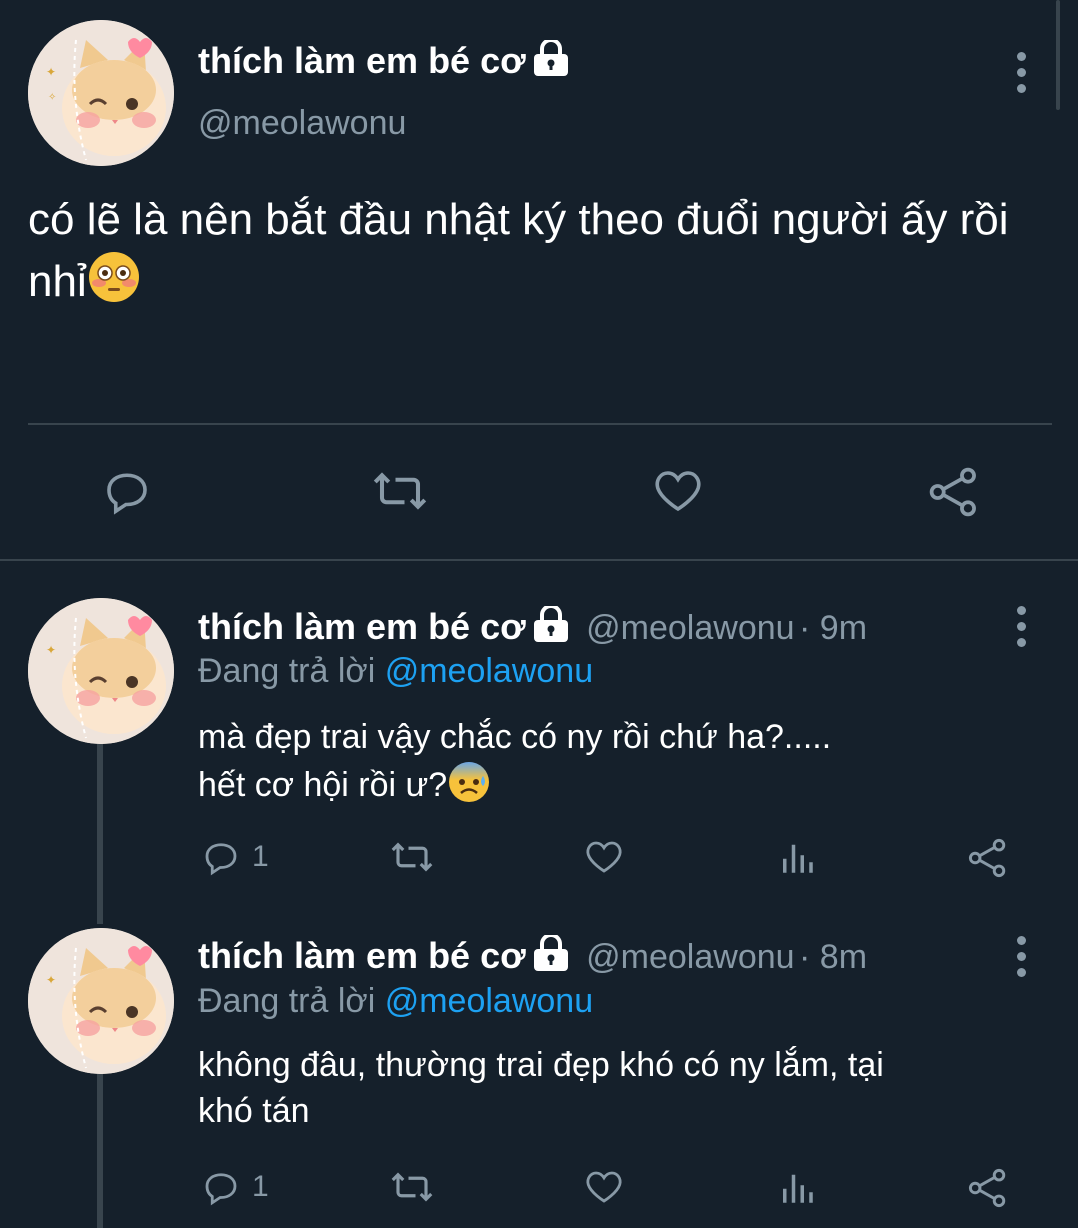 This screenshot has height=1228, width=1078. Describe the element at coordinates (540, 424) in the screenshot. I see `action-bar-divider` at that location.